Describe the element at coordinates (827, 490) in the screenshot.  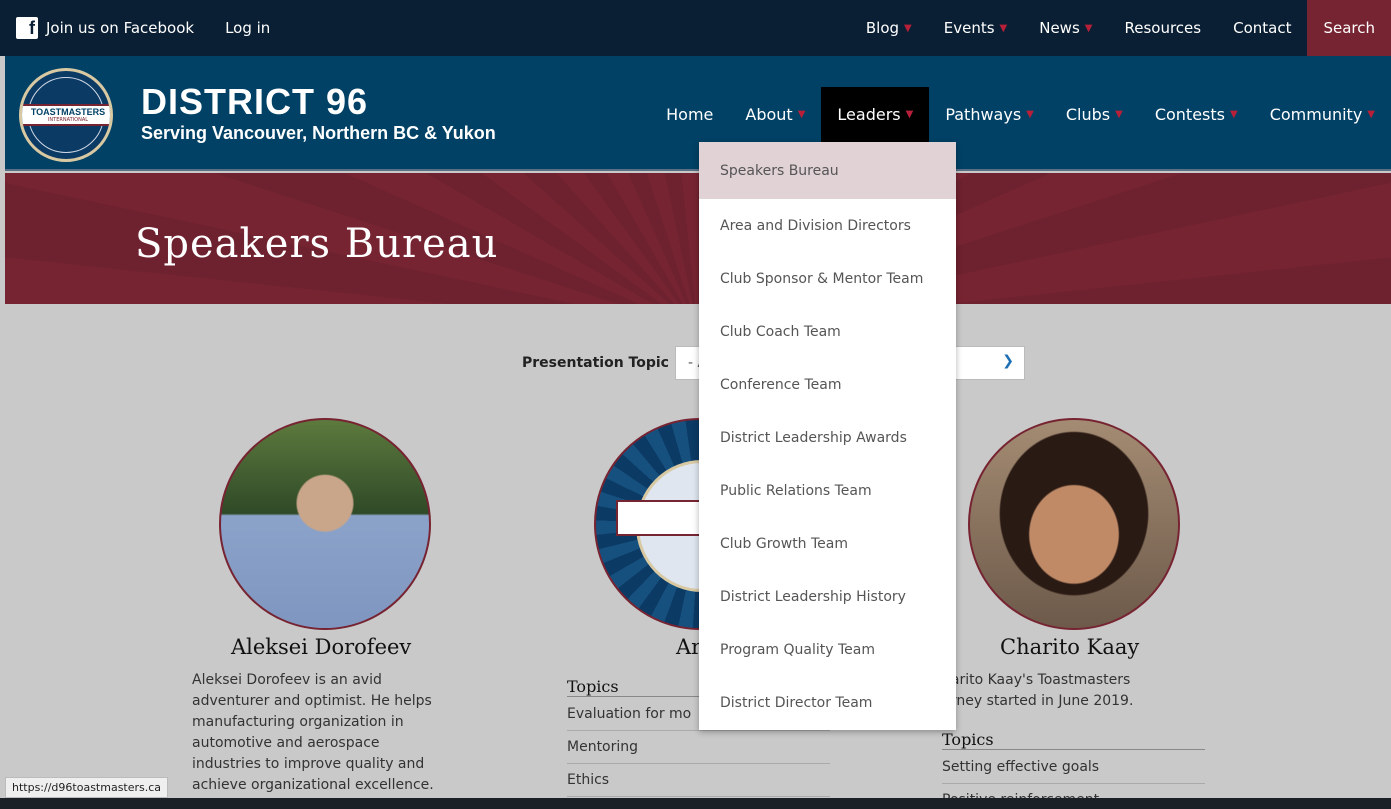
I see `menu-item-public-relations-team: Public Relations Team` at that location.